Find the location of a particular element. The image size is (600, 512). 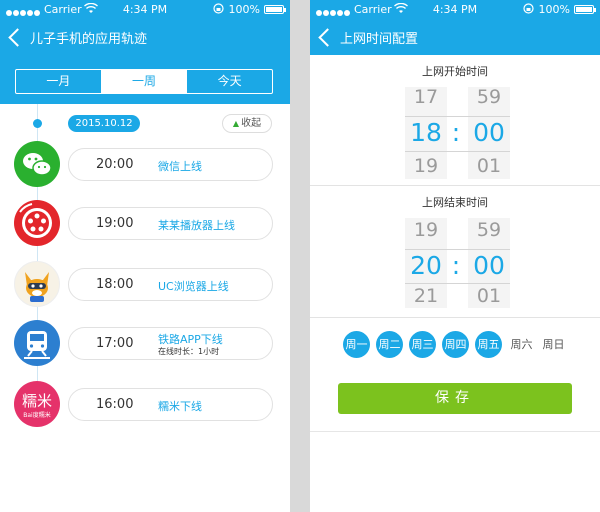

timeline-entry: 18:00 UC浏览器上线 is located at coordinates (145, 286).